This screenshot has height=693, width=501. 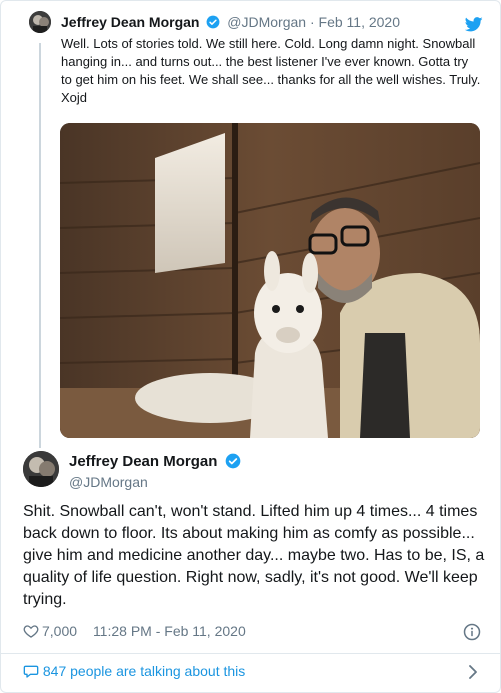 I want to click on conversation-count-label: 847 people are talking about this, so click(x=144, y=671).